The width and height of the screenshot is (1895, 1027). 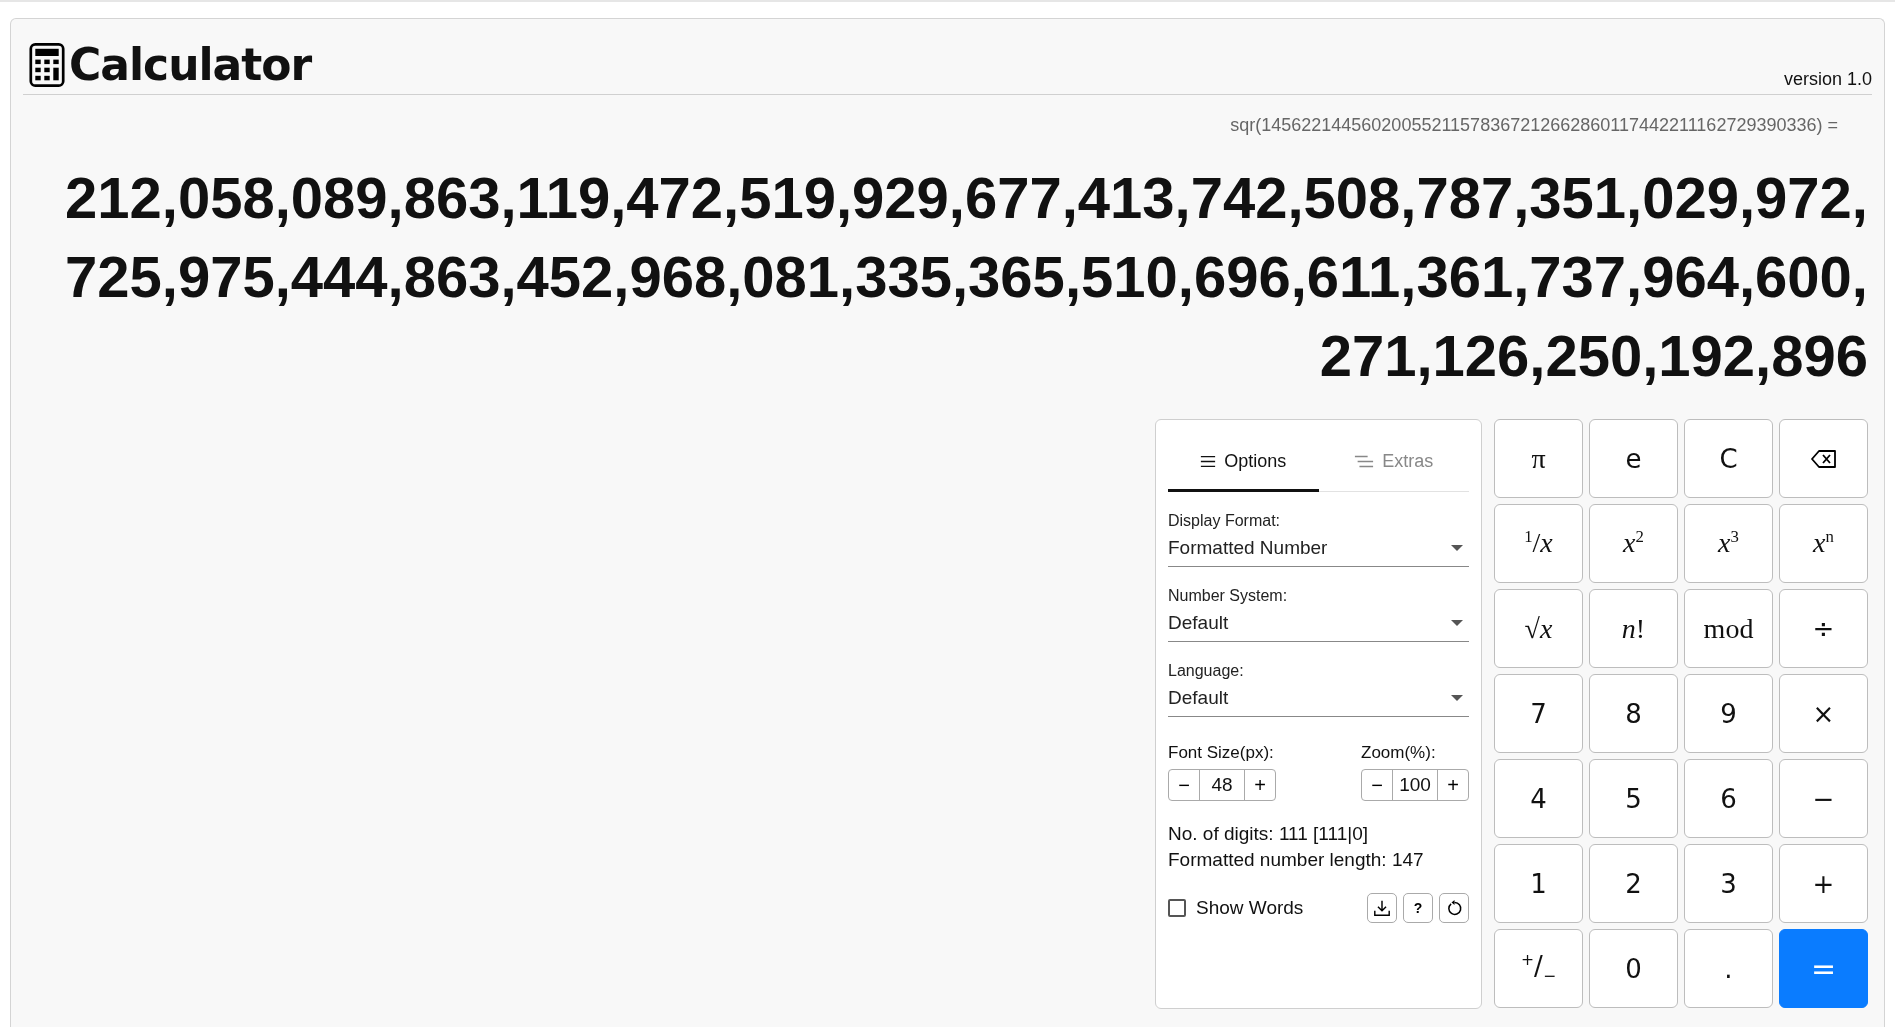 I want to click on version-label: version 1.0, so click(x=1827, y=79).